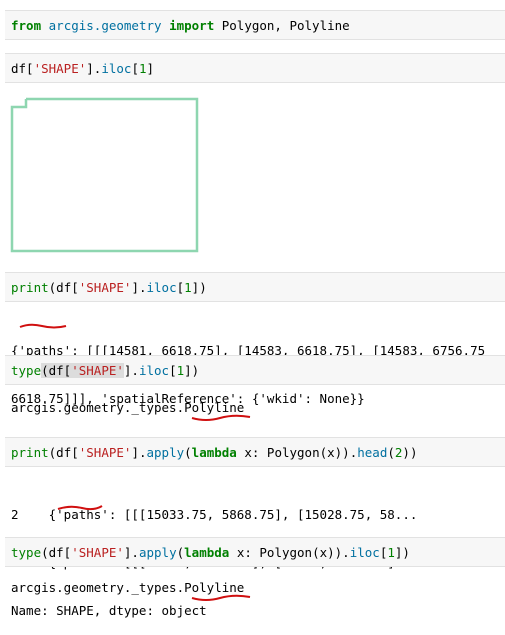 Image resolution: width=505 pixels, height=635 pixels. What do you see at coordinates (128, 407) in the screenshot?
I see `type-output: arcgis.geometry._types.Polyline` at bounding box center [128, 407].